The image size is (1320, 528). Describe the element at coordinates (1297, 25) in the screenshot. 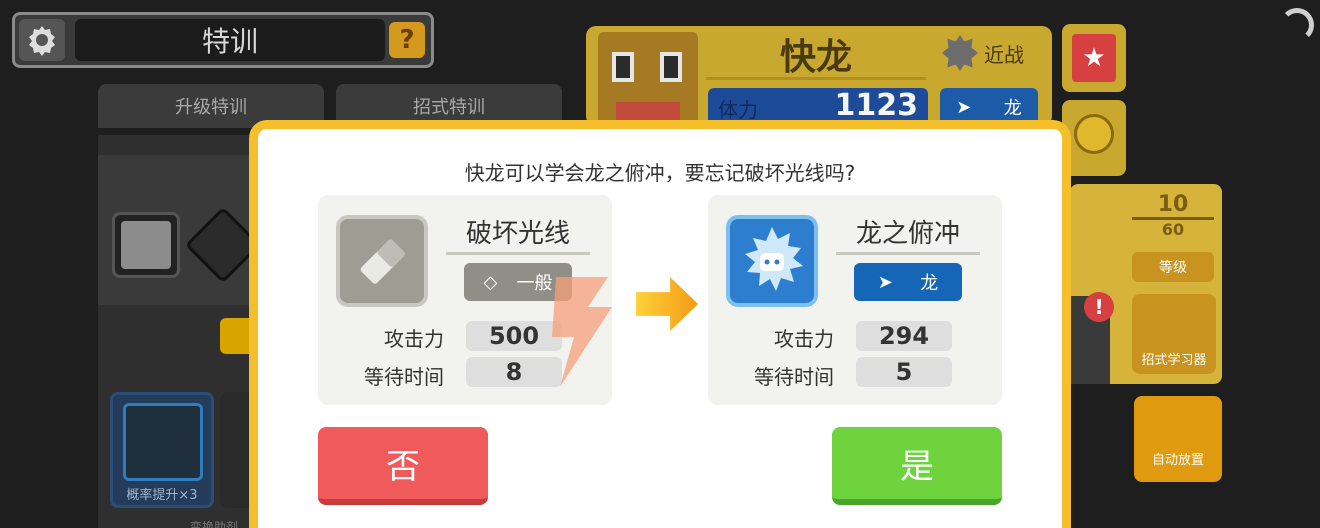

I see `loading-spinner-icon` at that location.